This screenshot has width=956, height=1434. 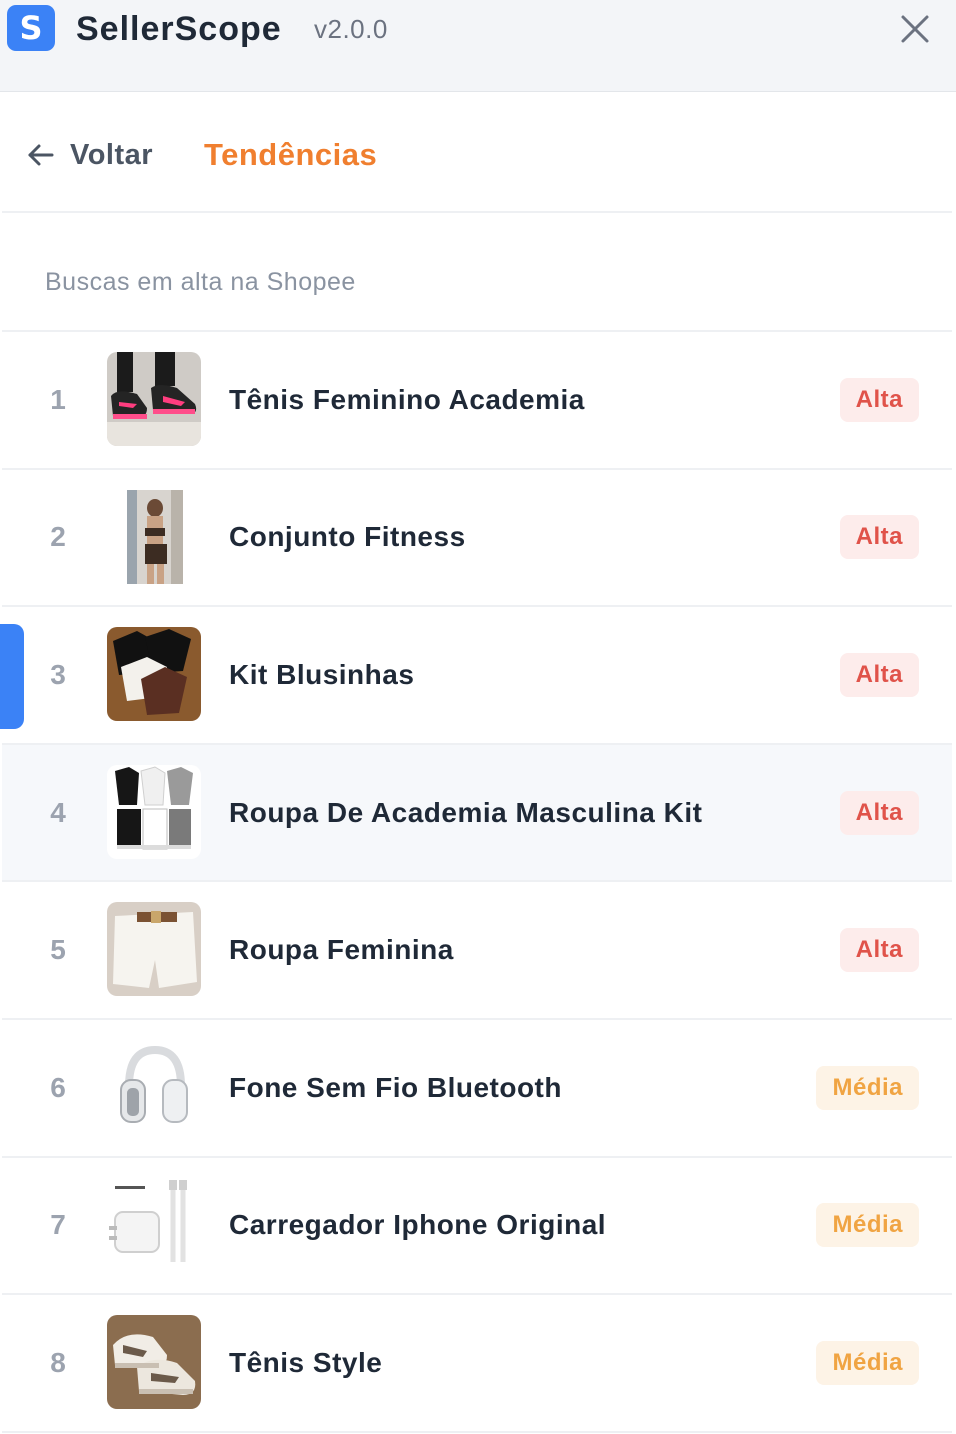 I want to click on trend-rank: 3, so click(x=58, y=674).